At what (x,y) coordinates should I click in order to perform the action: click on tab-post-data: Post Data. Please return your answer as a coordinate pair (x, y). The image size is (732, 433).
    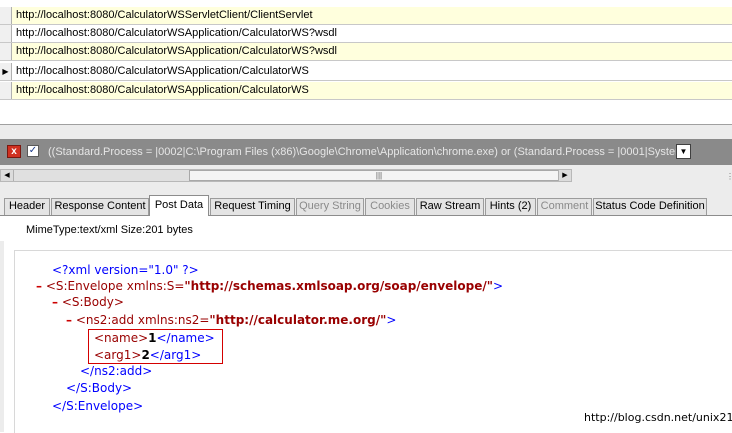
    Looking at the image, I should click on (179, 205).